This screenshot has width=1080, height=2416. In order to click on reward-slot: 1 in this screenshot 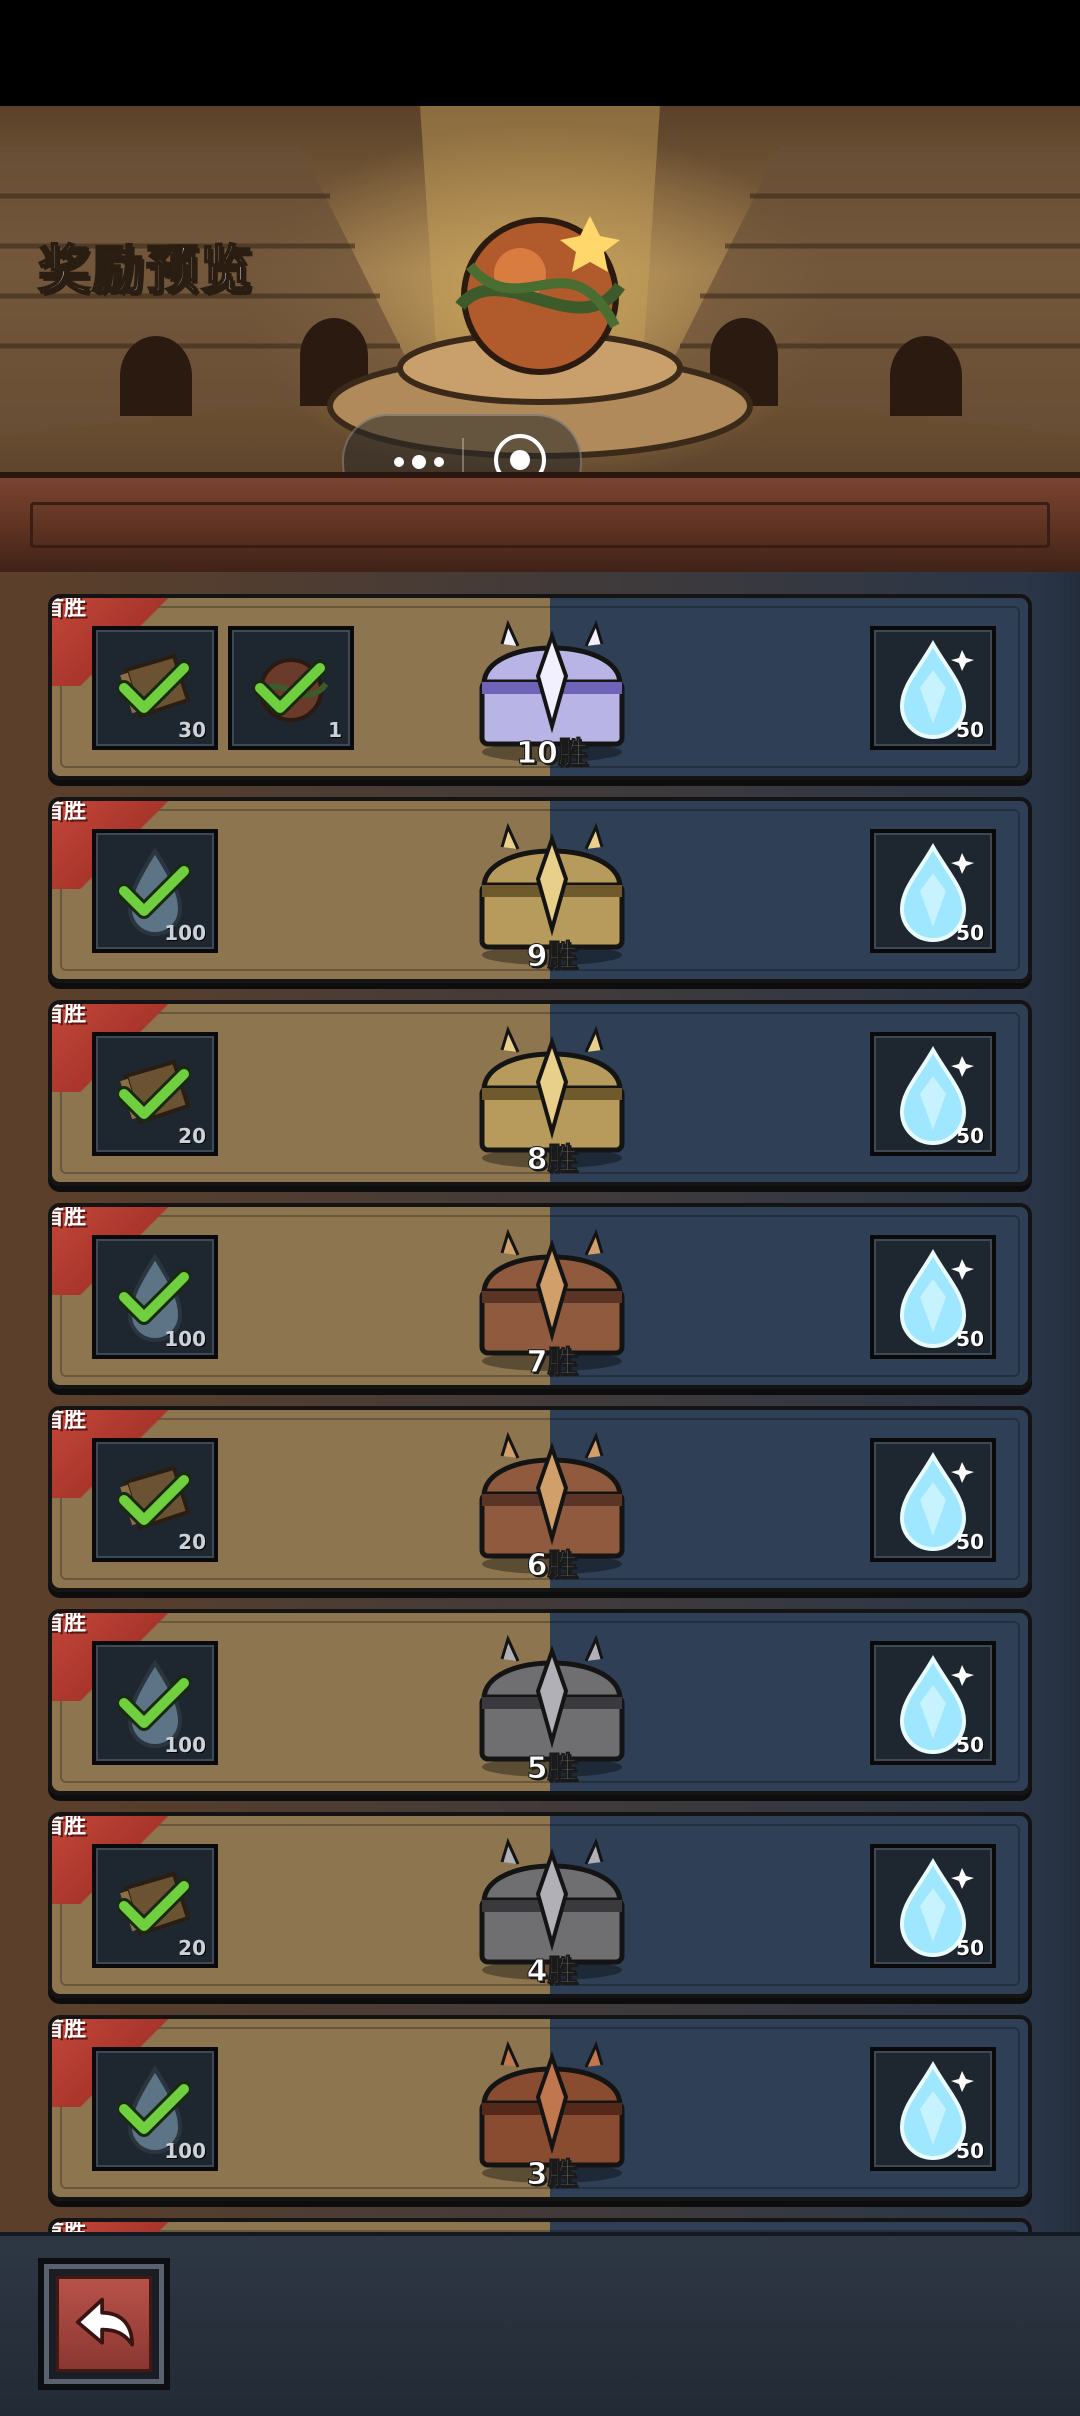, I will do `click(291, 688)`.